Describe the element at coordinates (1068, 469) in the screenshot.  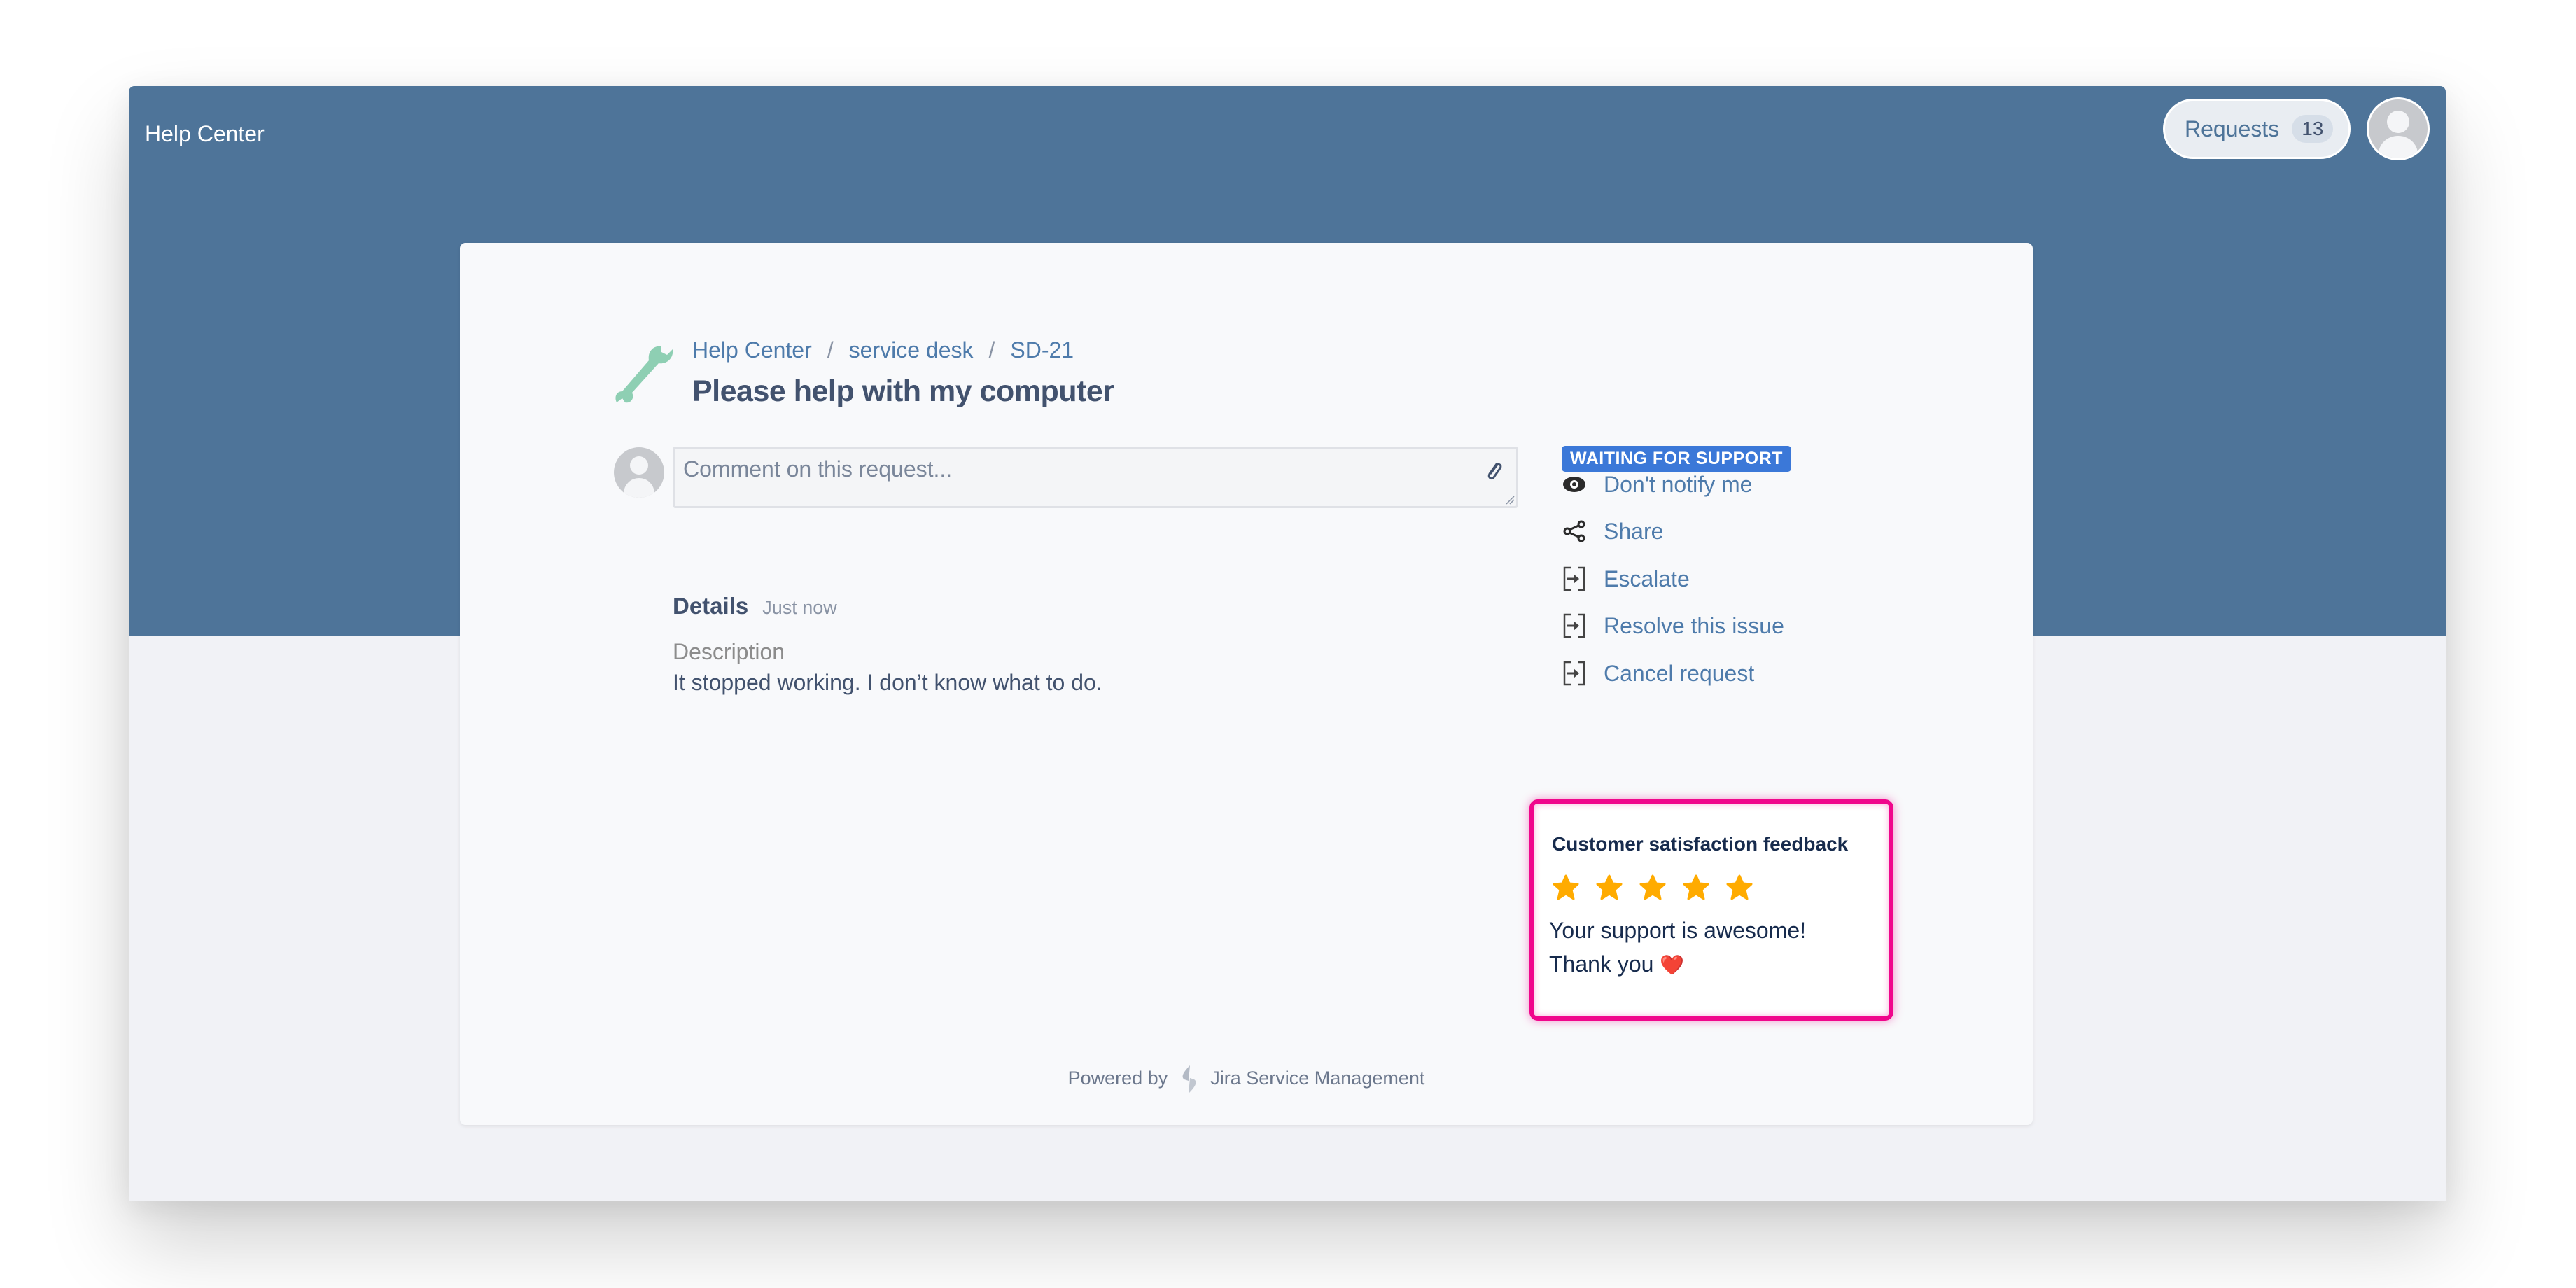
I see `comment-input` at that location.